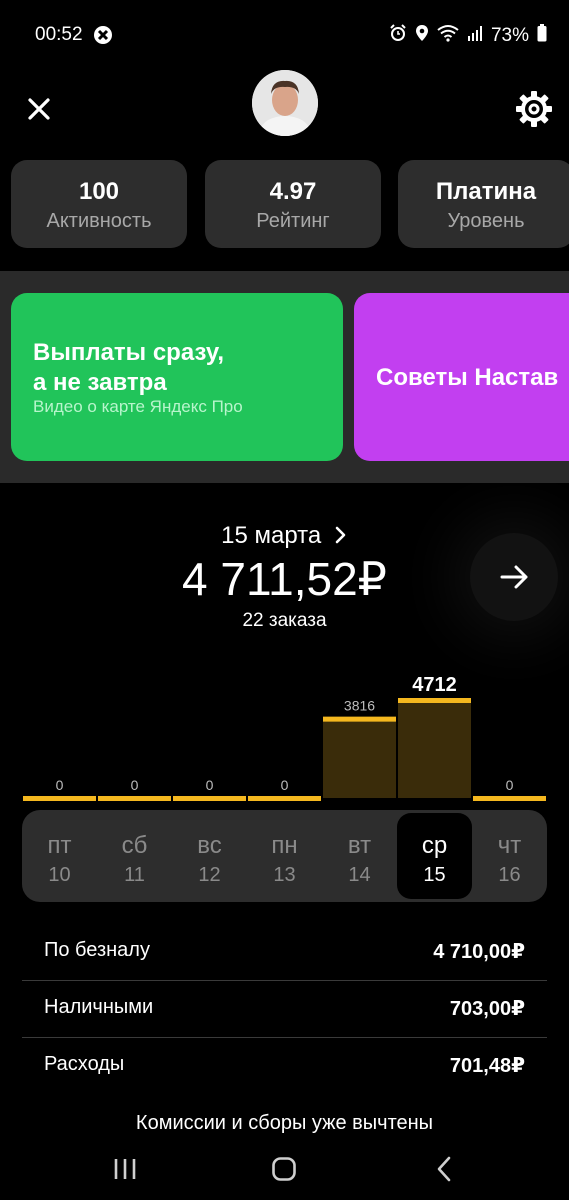 The width and height of the screenshot is (569, 1200). What do you see at coordinates (487, 1066) in the screenshot?
I see `row-value: 701,48₽` at bounding box center [487, 1066].